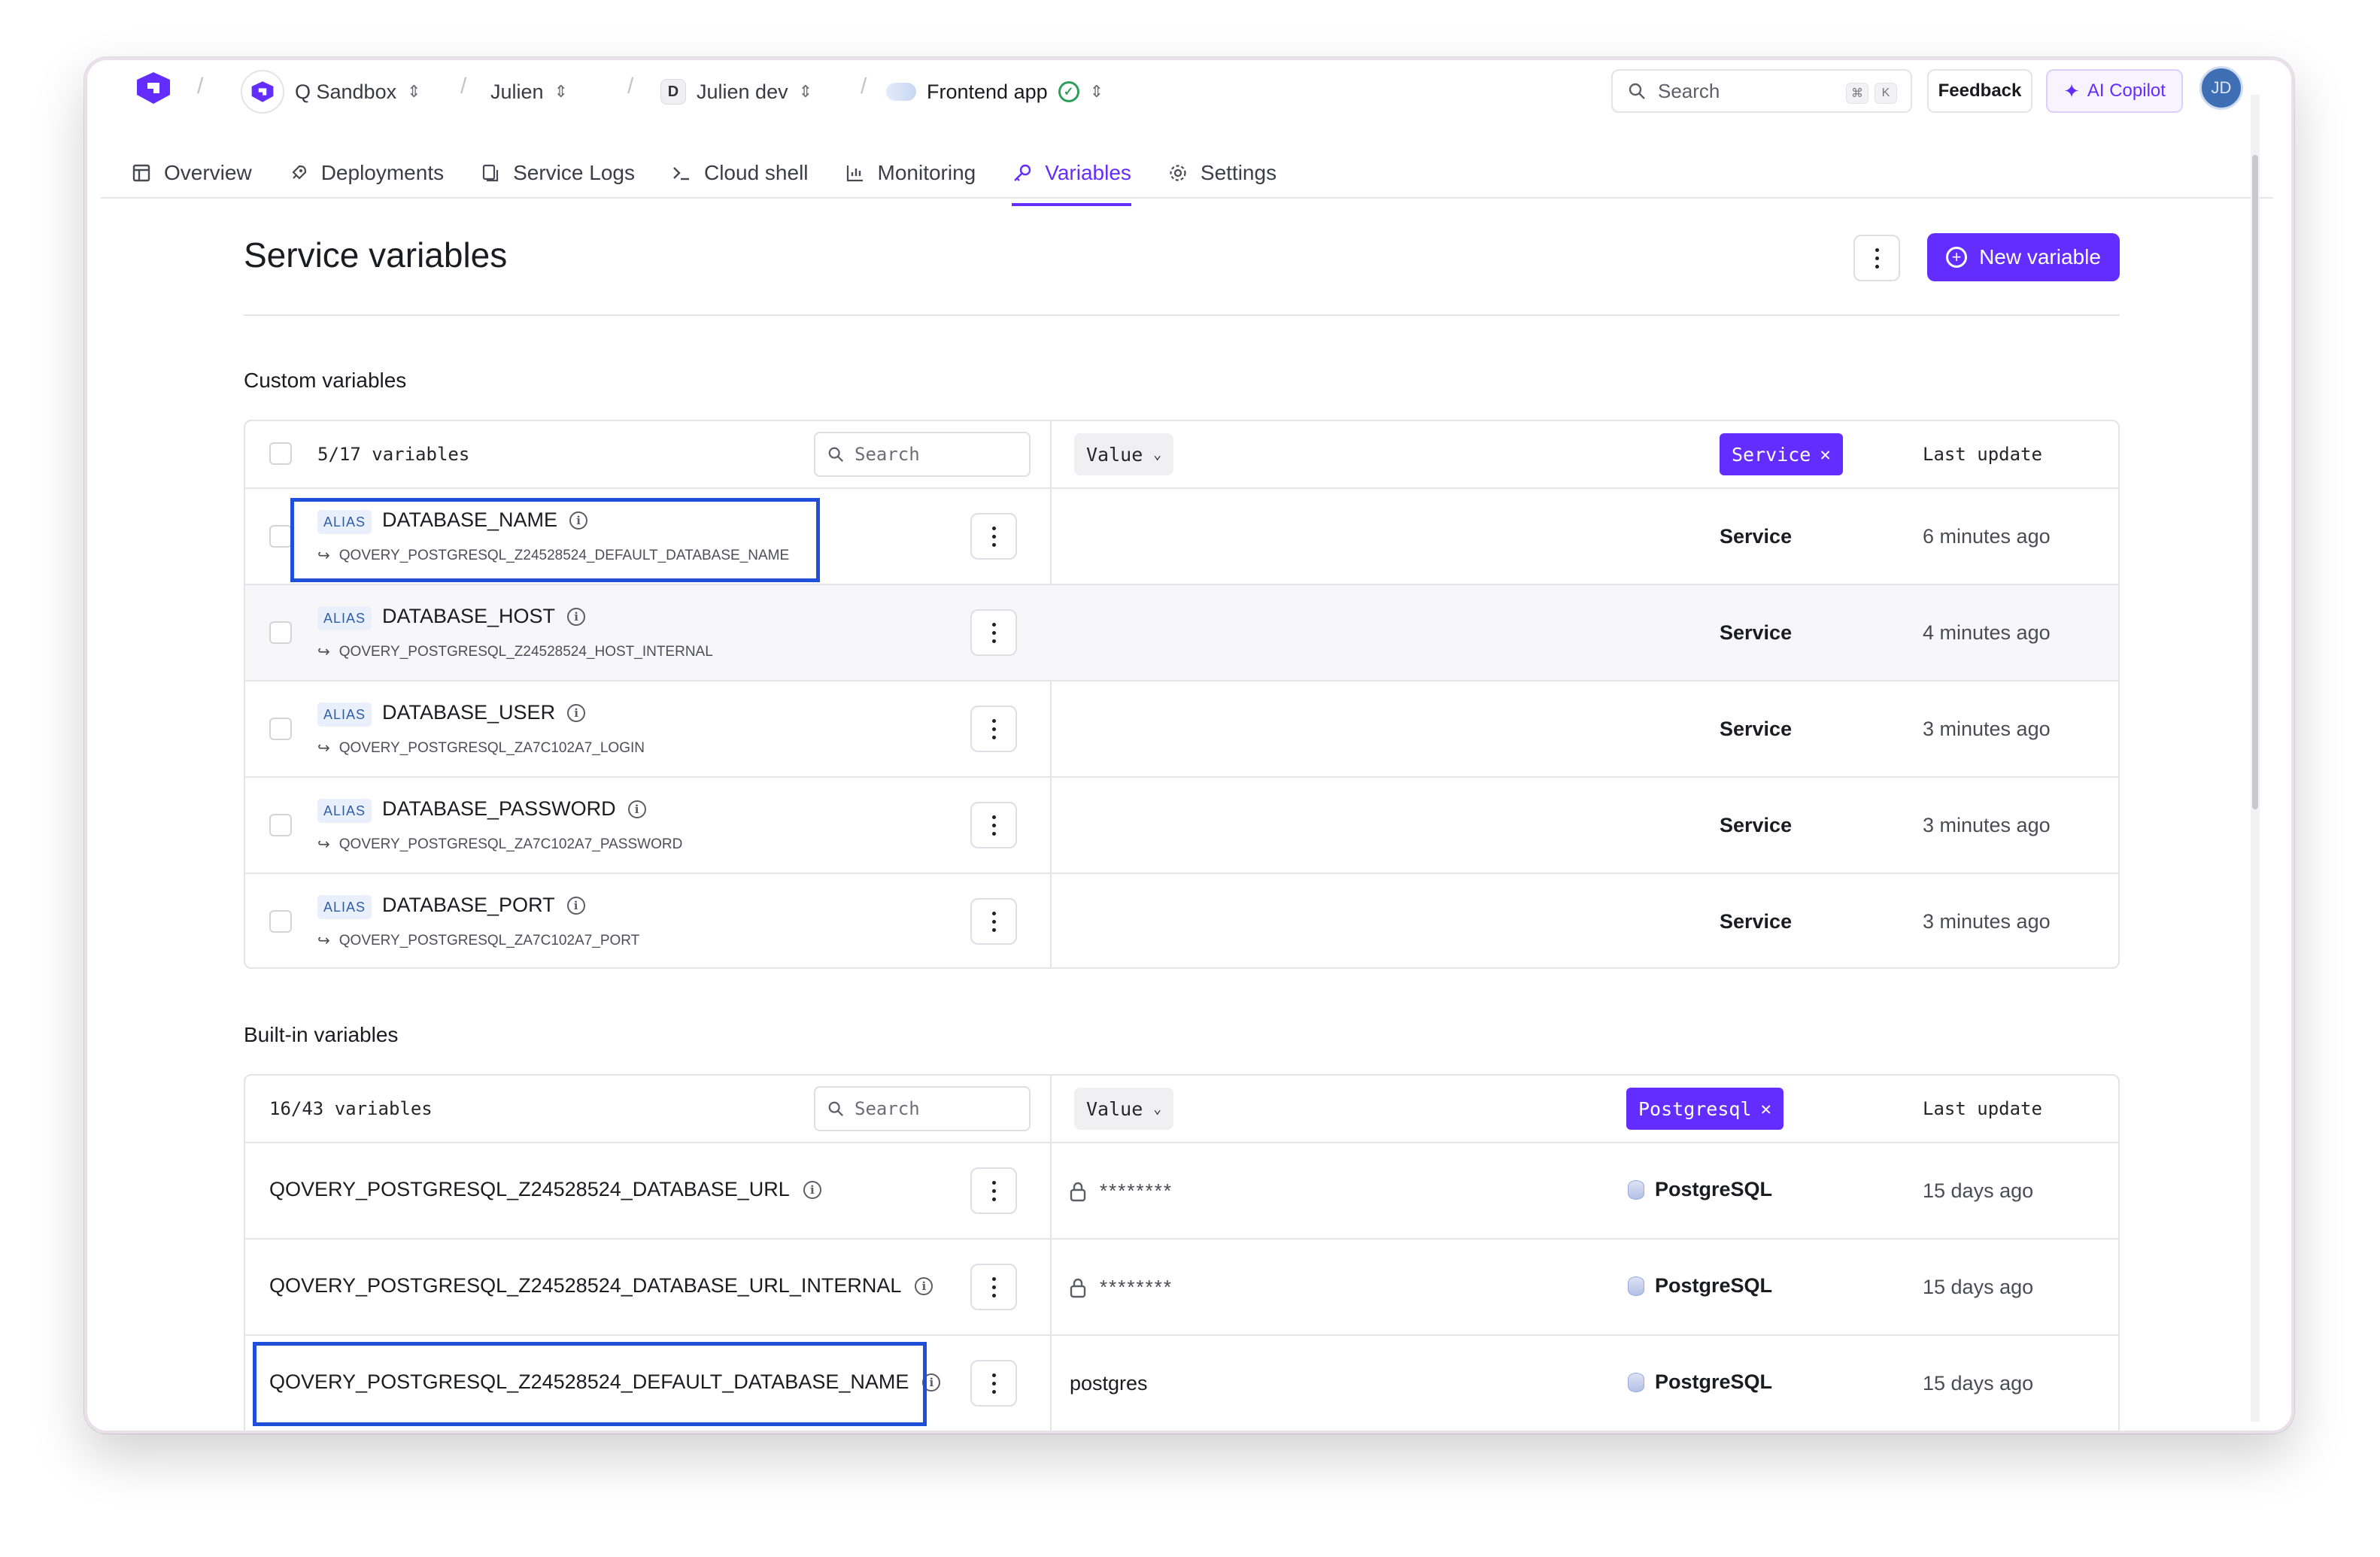 Image resolution: width=2380 pixels, height=1557 pixels. Describe the element at coordinates (1714, 1189) in the screenshot. I see `variable-source-text: PostgreSQL` at that location.